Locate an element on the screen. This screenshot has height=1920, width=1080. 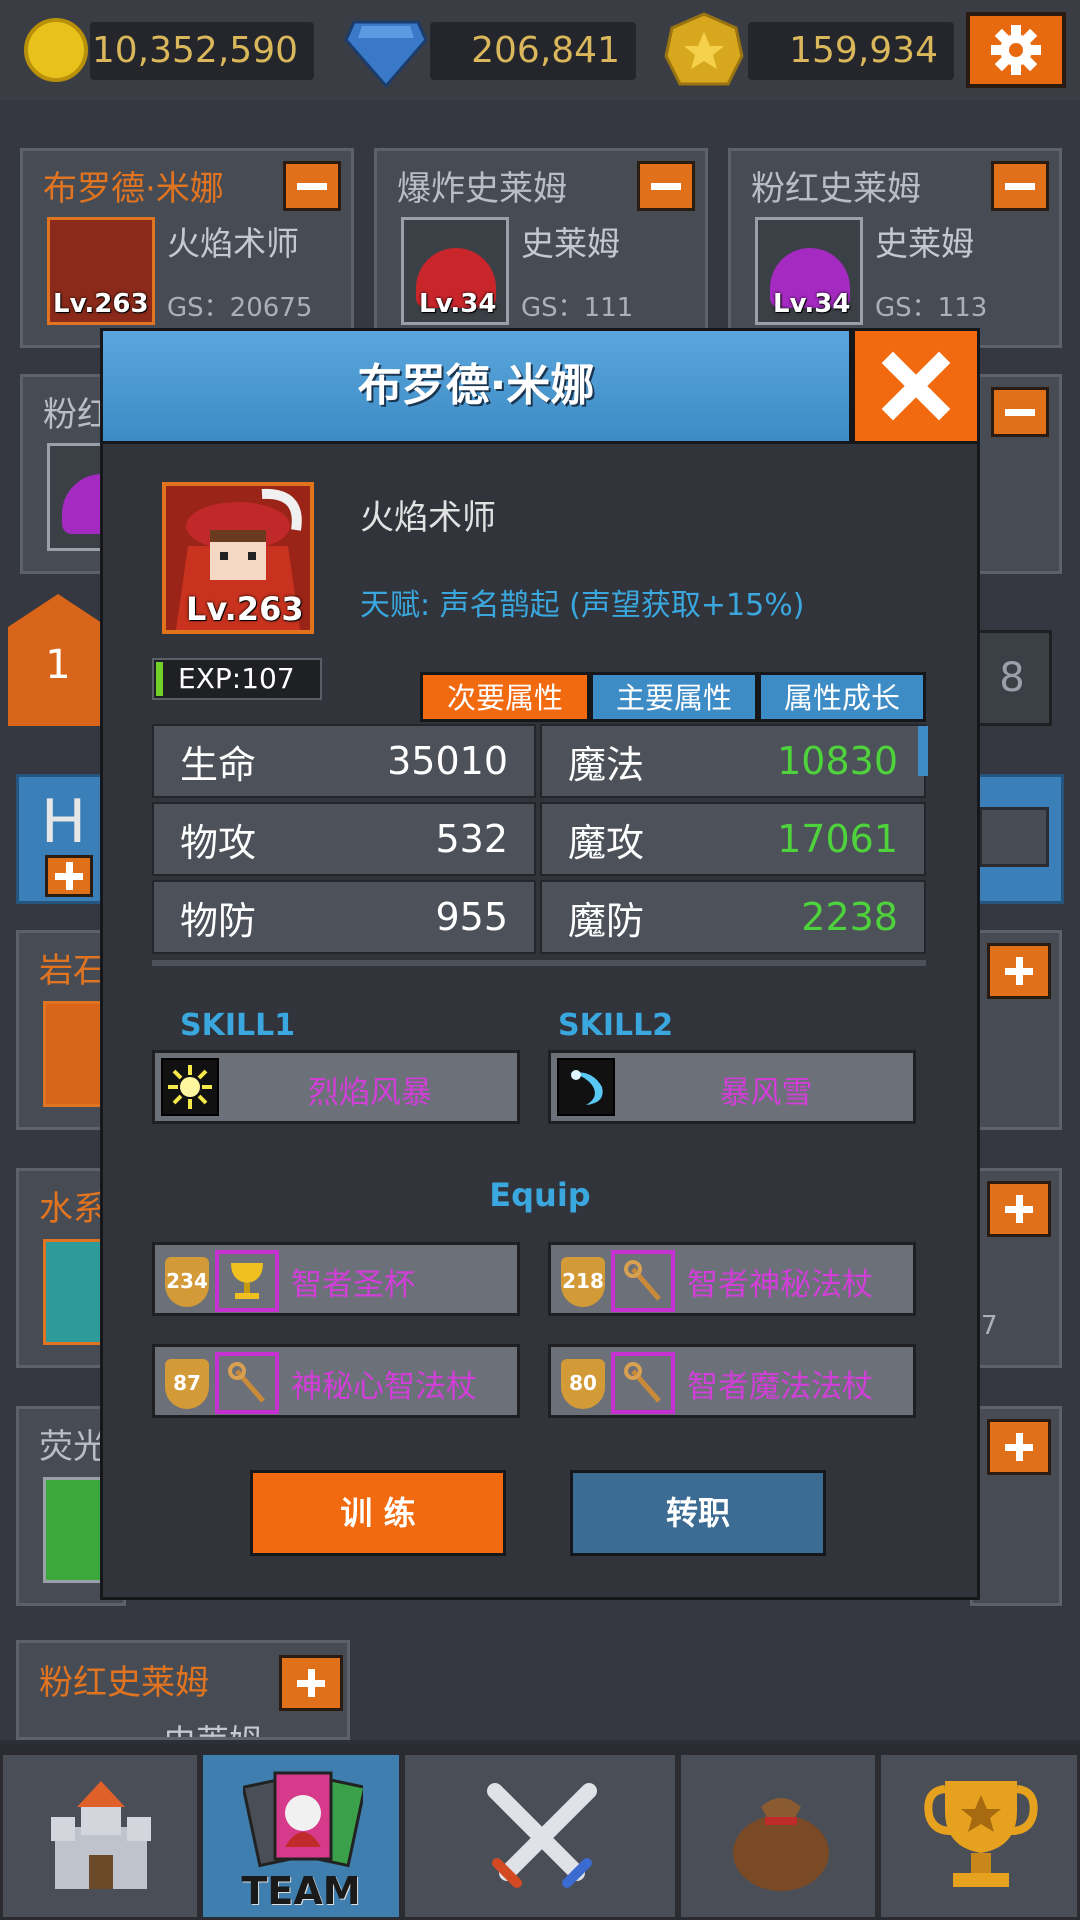
stat-label: 物防 is located at coordinates (218, 920).